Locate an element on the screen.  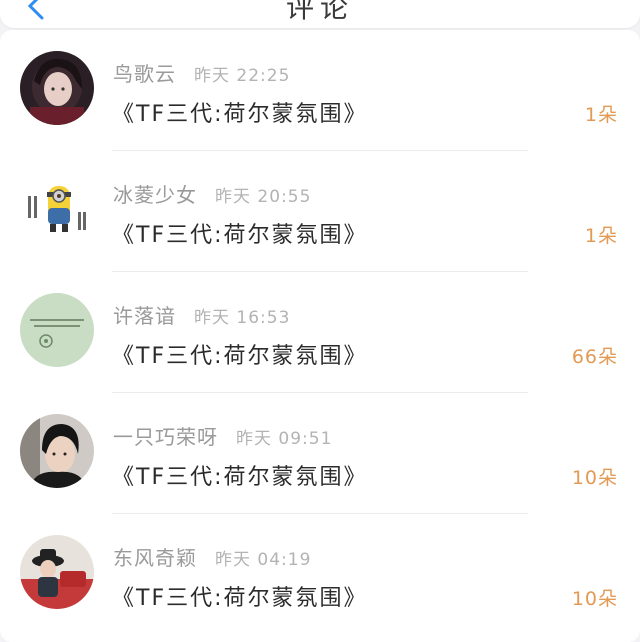
commenter-name: 东风奇颖 is located at coordinates (155, 558).